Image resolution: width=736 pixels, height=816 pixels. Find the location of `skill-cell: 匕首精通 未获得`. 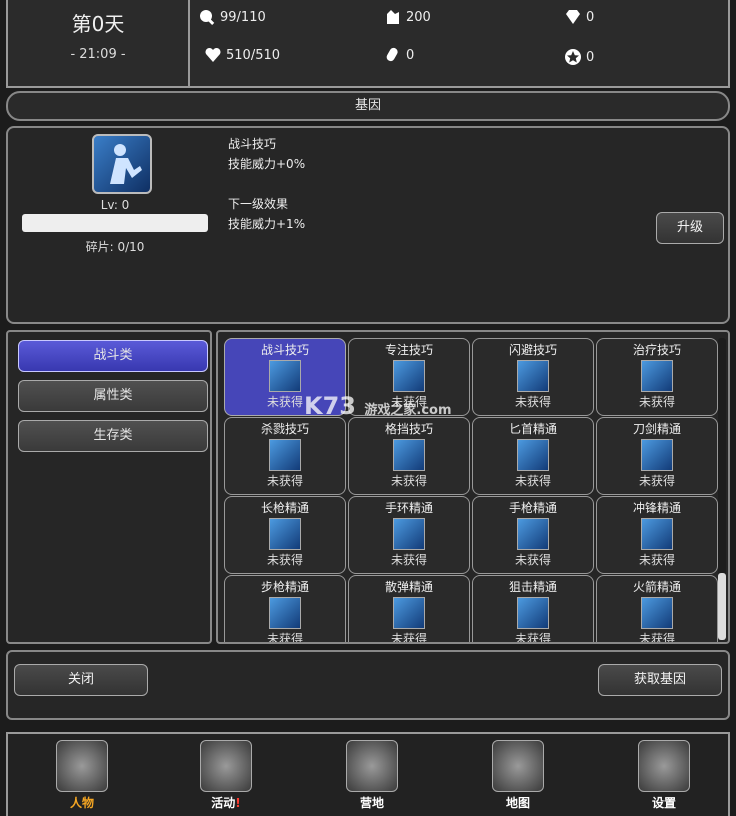

skill-cell: 匕首精通 未获得 is located at coordinates (533, 456).